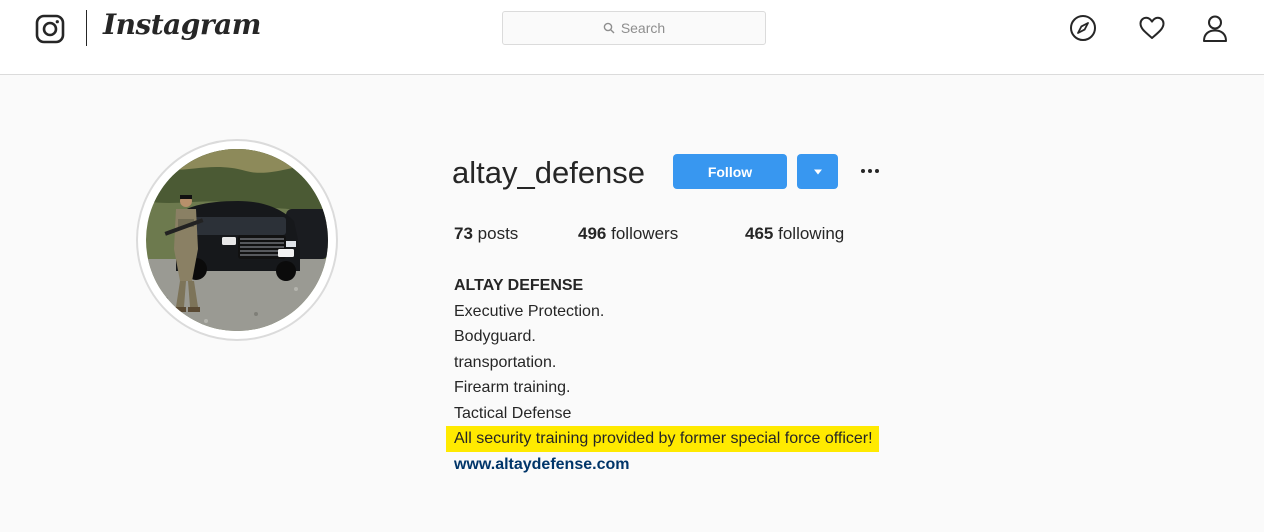  I want to click on followers-link: 496 followers, so click(628, 234).